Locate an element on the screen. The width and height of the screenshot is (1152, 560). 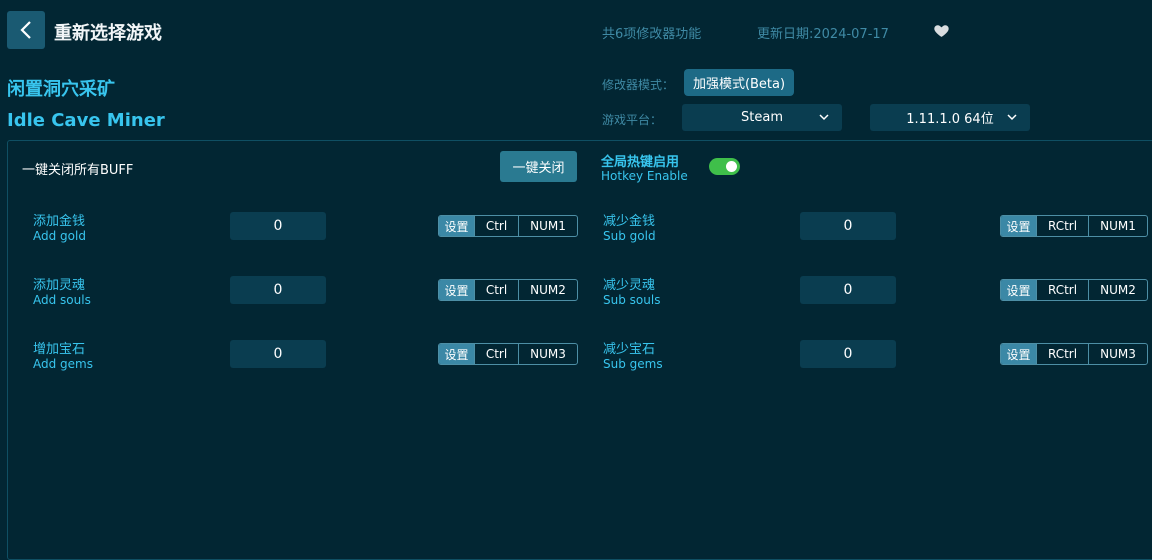
sub-gold-hotkey: 设置 RCtrl NUM1 is located at coordinates (1074, 226).